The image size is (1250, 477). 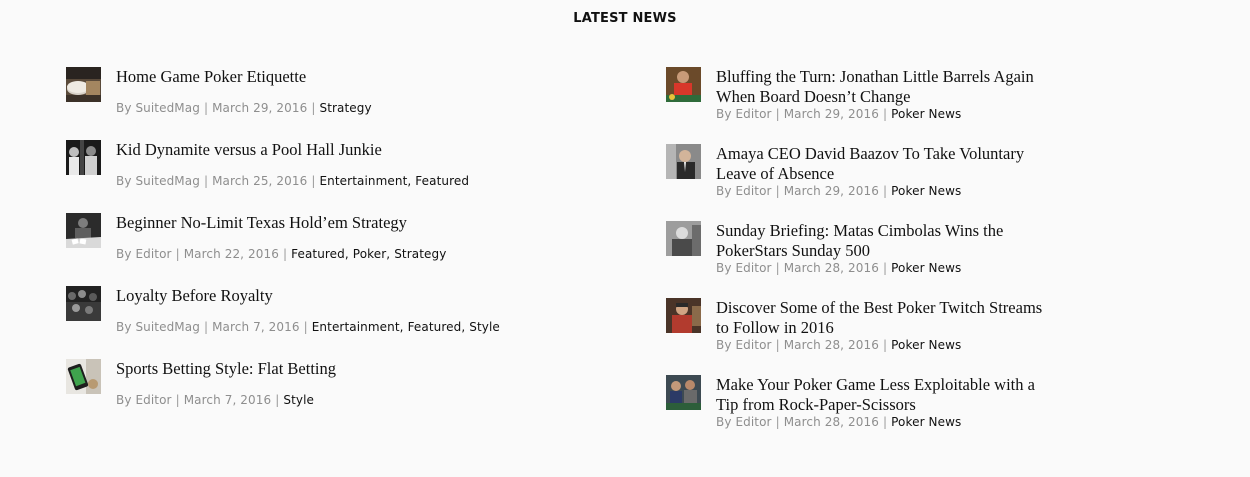 What do you see at coordinates (683, 161) in the screenshot?
I see `ceo-portrait-thumb` at bounding box center [683, 161].